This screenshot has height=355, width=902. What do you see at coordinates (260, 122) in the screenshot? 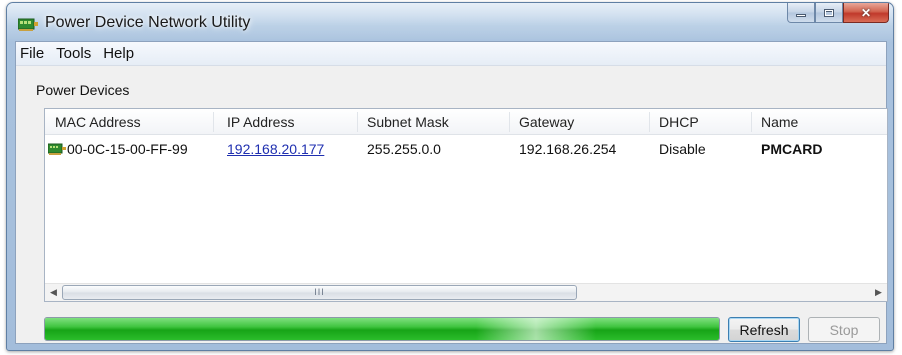
I see `column-ip-address: IP Address` at bounding box center [260, 122].